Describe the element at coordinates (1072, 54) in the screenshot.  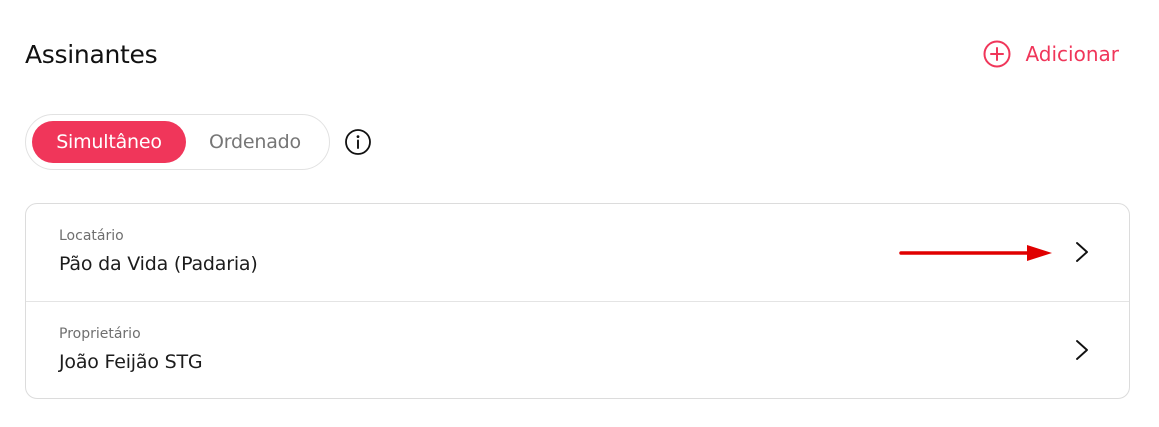
I see `add-signer-label: Adicionar` at that location.